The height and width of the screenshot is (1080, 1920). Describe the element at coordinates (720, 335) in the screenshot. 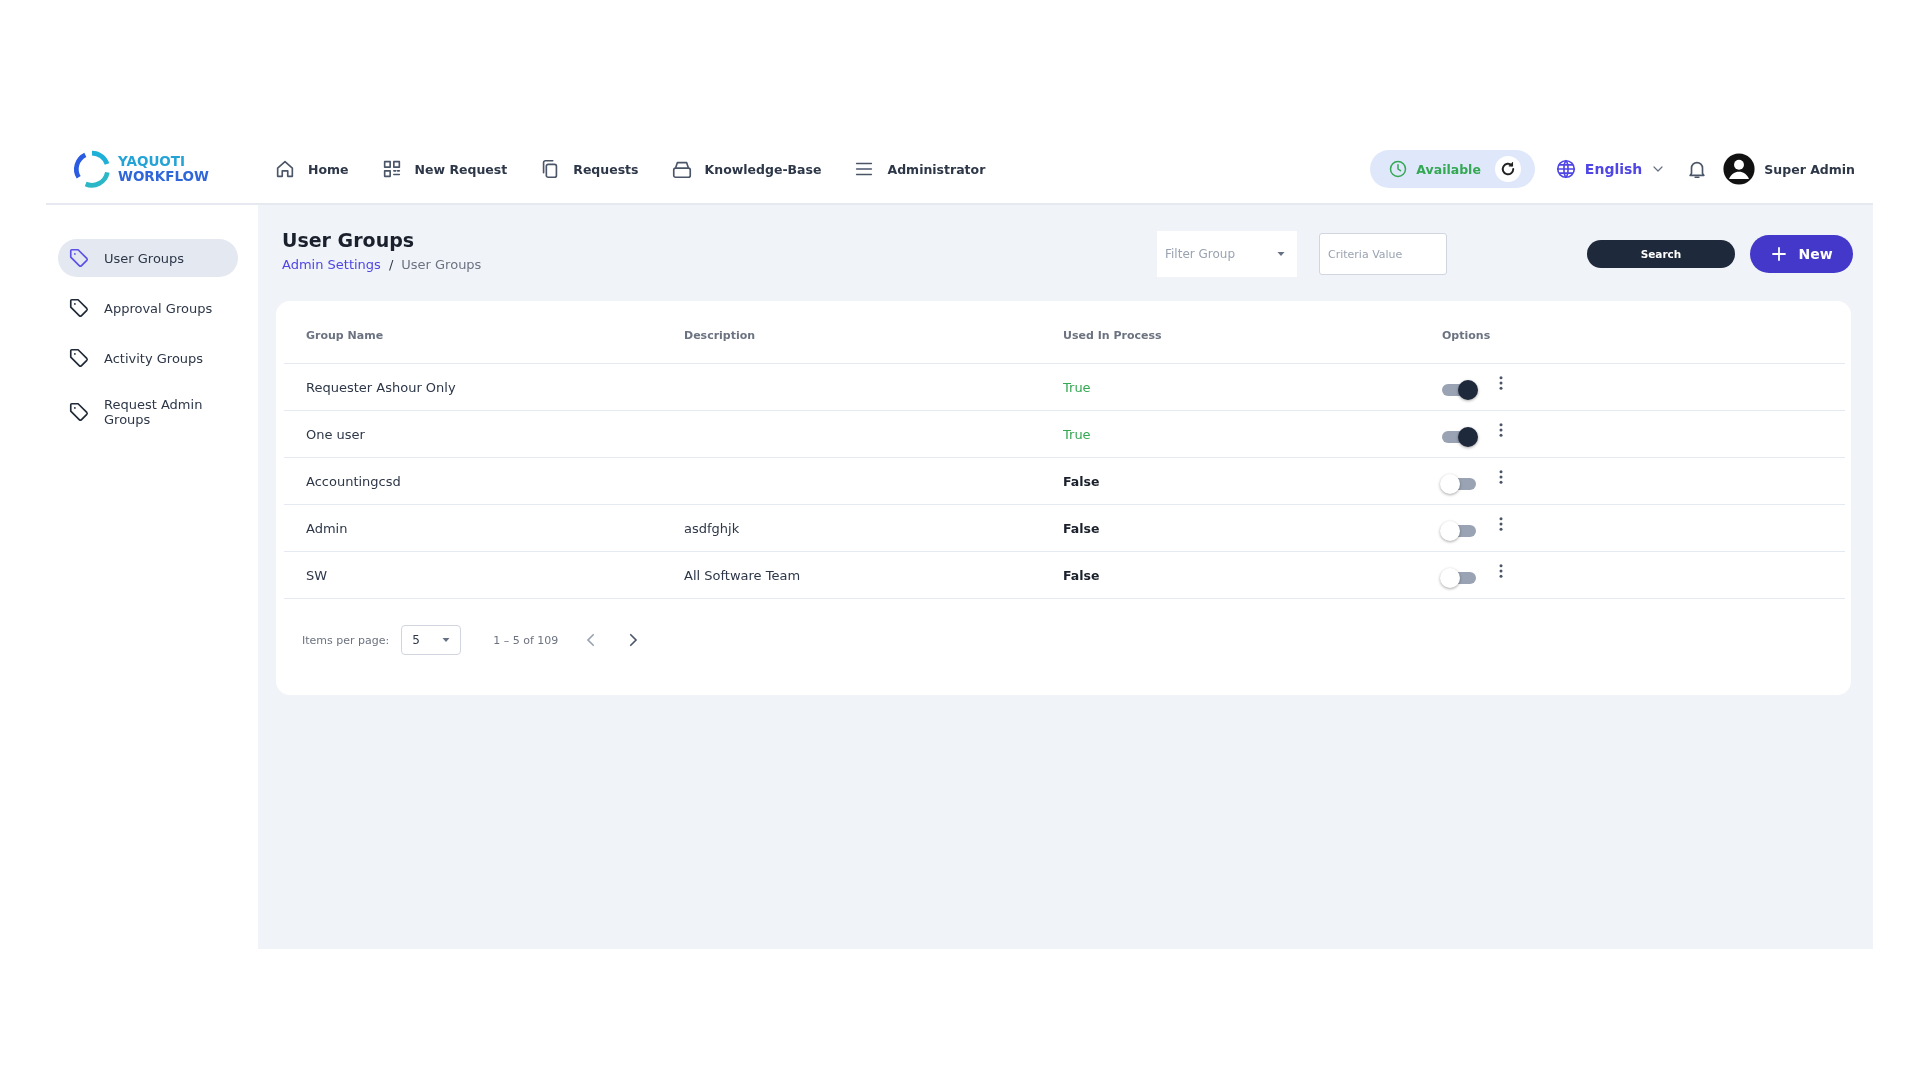

I see `column-header: Description` at that location.